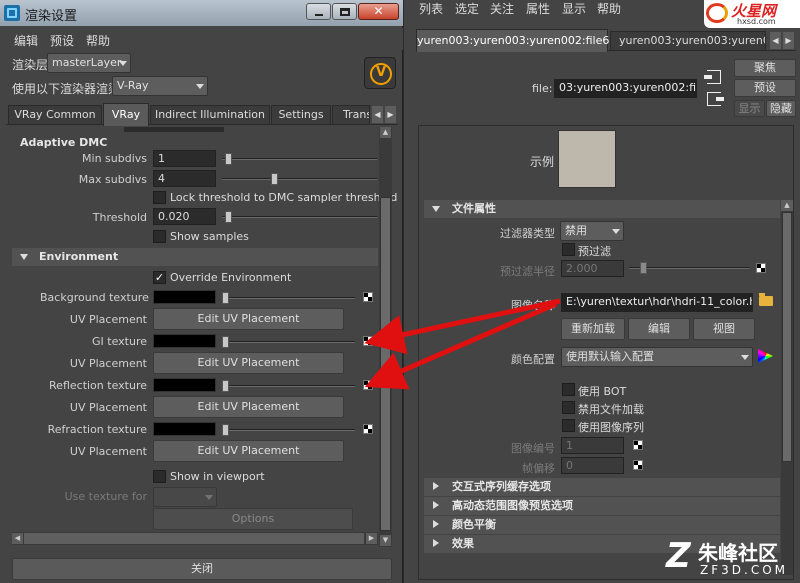 The width and height of the screenshot is (800, 583). I want to click on close-button: 关闭, so click(202, 569).